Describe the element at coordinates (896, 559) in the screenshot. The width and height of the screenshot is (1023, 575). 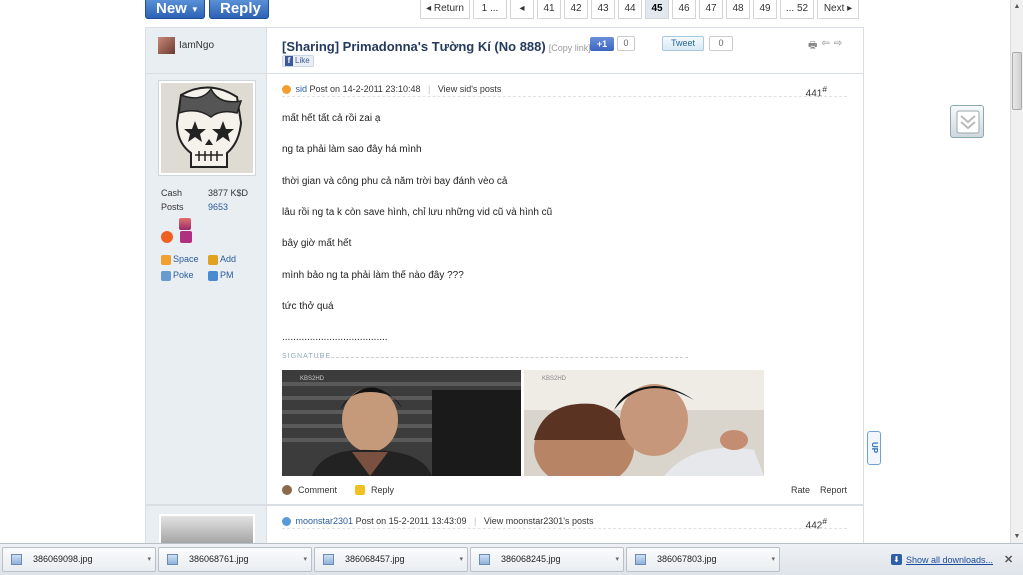
I see `download-arrow-icon: ⬇` at that location.